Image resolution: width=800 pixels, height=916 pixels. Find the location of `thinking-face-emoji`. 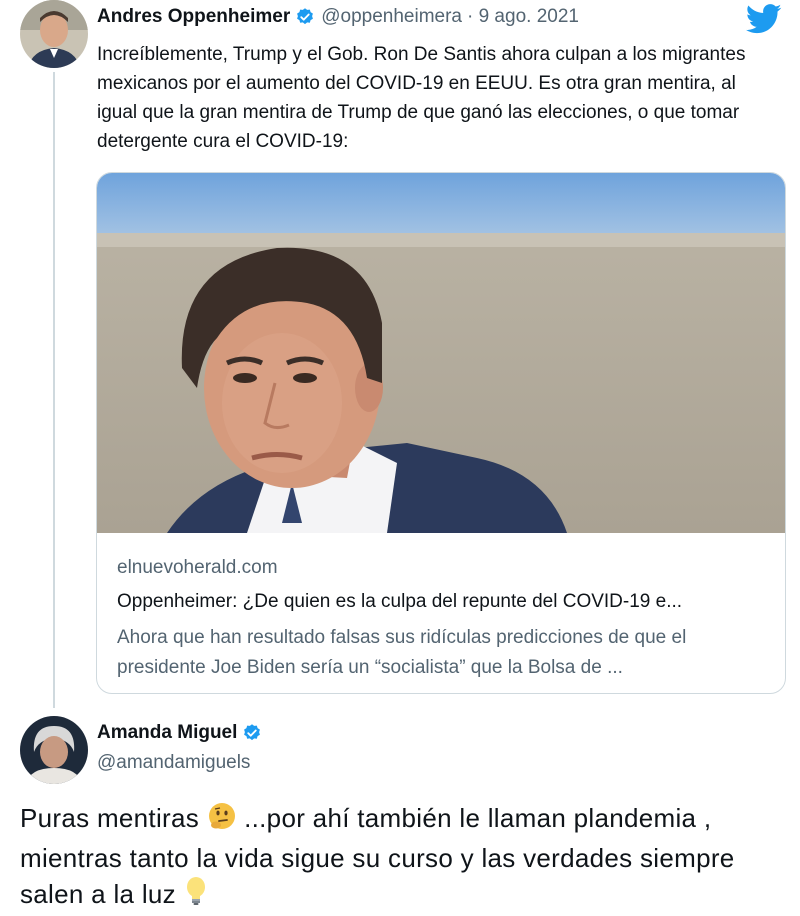

thinking-face-emoji is located at coordinates (222, 820).